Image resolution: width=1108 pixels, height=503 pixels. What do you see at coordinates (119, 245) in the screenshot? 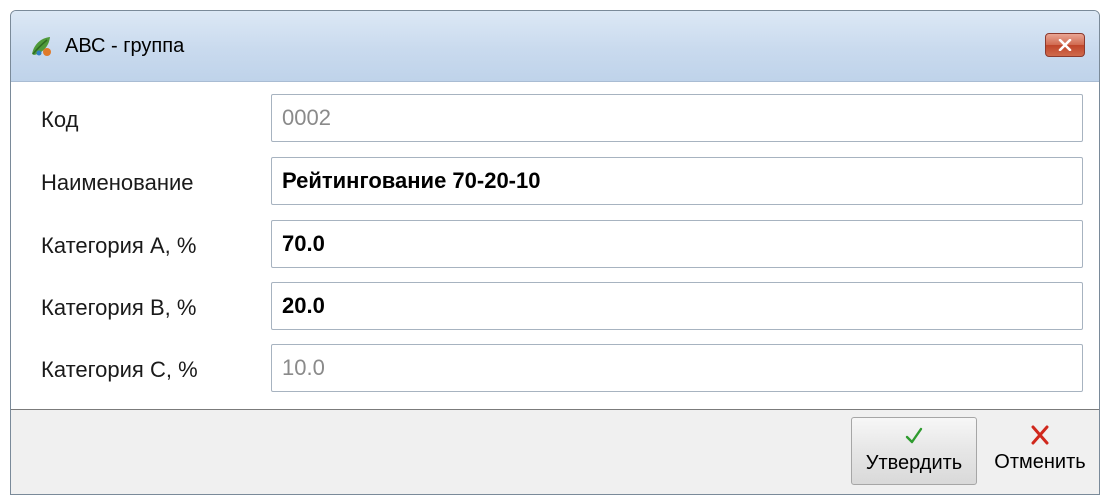
I see `label-category-a: Категория А, %` at bounding box center [119, 245].